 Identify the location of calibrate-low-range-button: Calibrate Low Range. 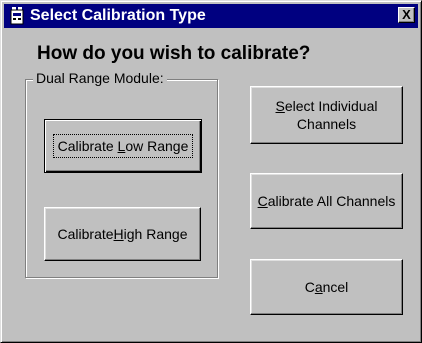
(123, 146).